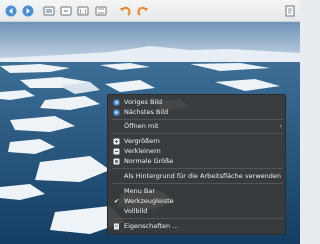  I want to click on menu-item-toolbar: ✔ Werkzeugleiste, so click(197, 201).